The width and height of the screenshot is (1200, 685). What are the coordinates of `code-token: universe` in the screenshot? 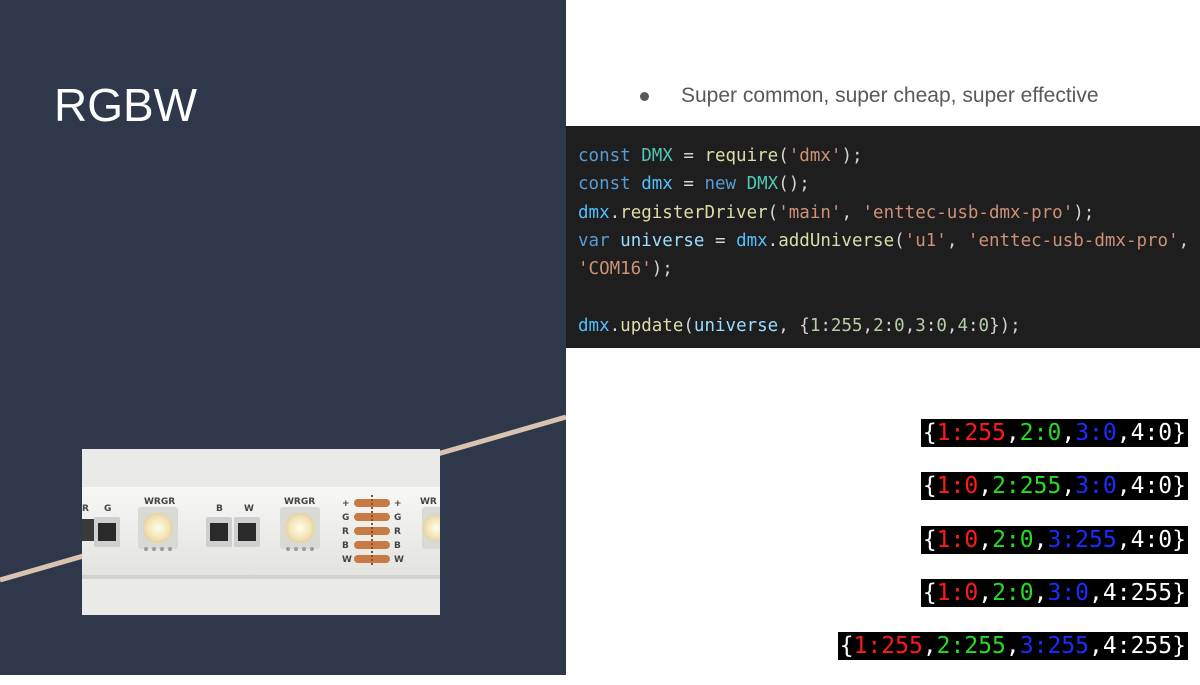 It's located at (736, 325).